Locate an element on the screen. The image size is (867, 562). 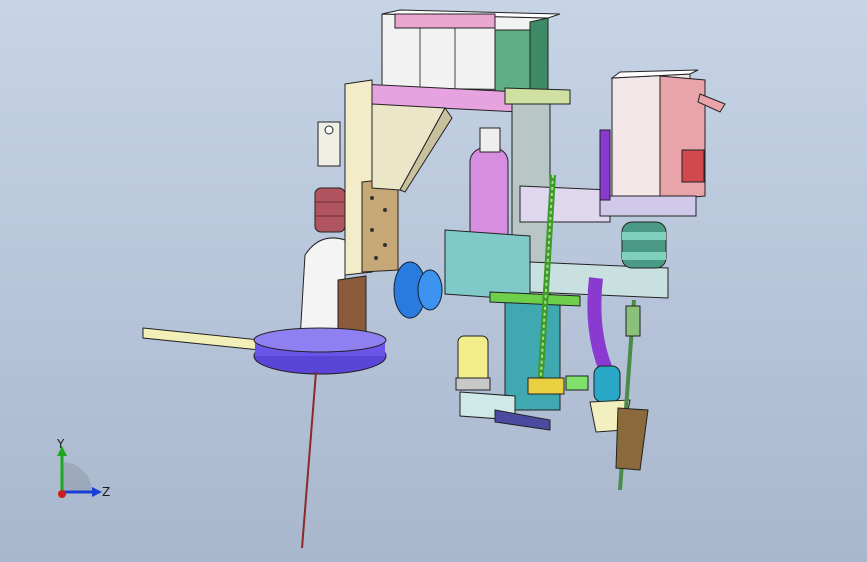
y-axis-label: Y is located at coordinates (60, 444).